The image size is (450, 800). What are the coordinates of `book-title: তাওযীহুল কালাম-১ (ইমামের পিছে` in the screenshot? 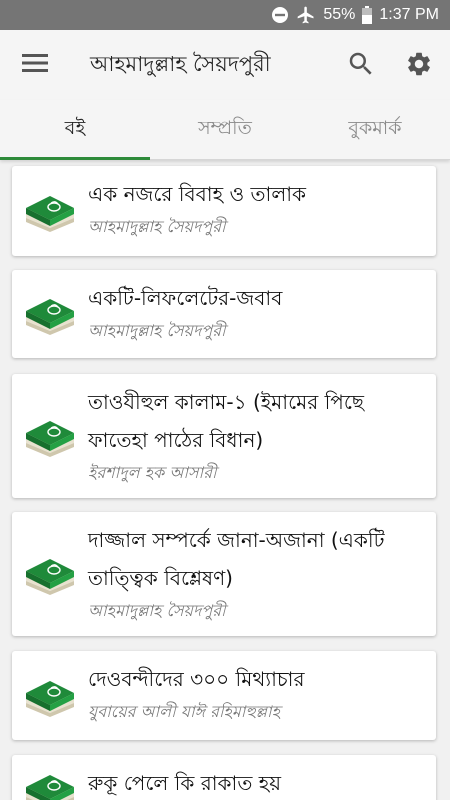 It's located at (226, 402).